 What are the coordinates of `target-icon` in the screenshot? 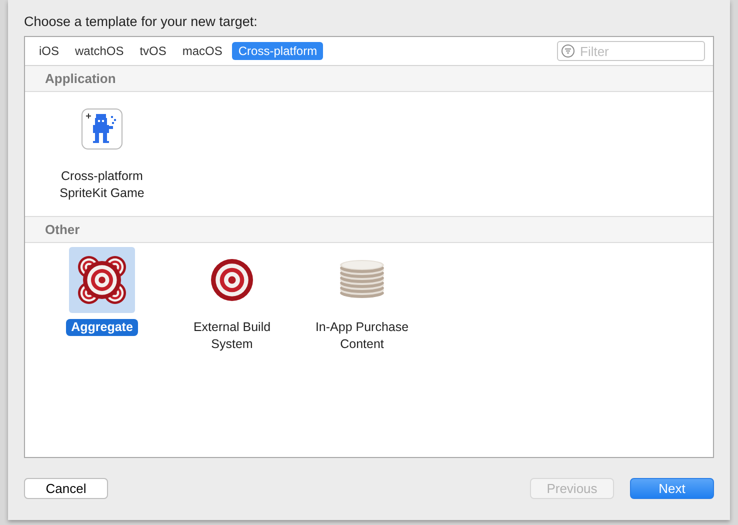 It's located at (232, 280).